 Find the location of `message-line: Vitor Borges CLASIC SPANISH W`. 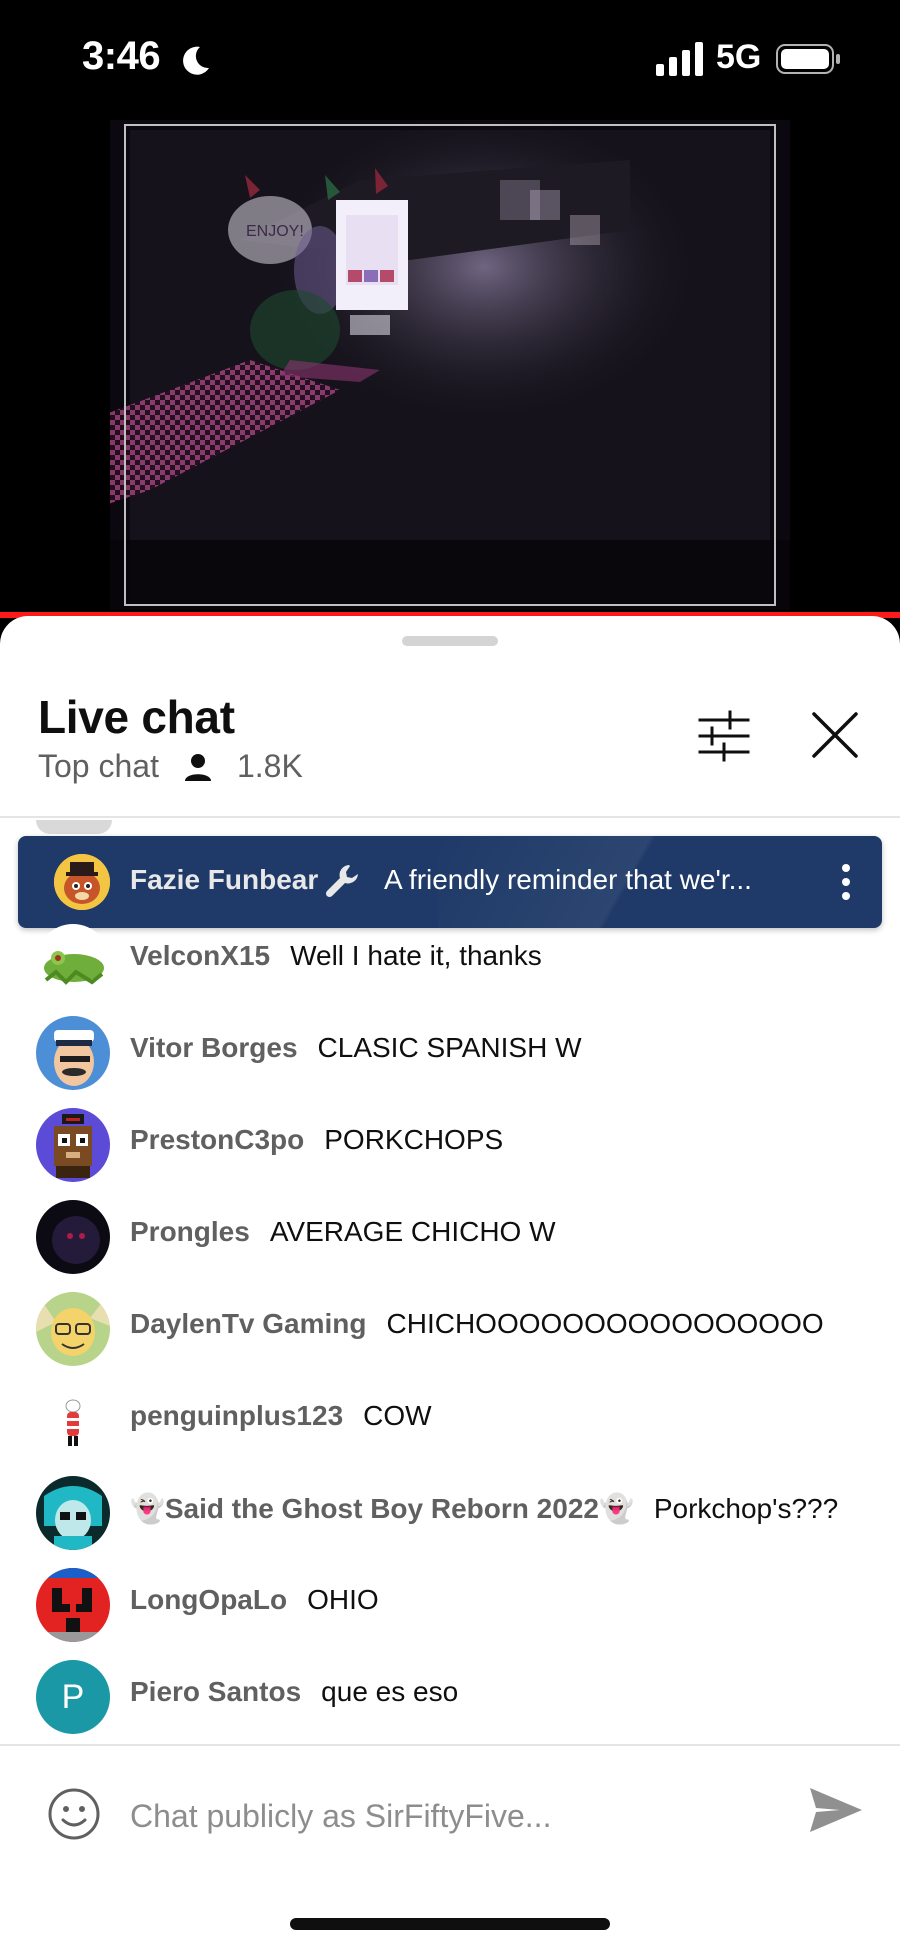

message-line: Vitor Borges CLASIC SPANISH W is located at coordinates (356, 1048).